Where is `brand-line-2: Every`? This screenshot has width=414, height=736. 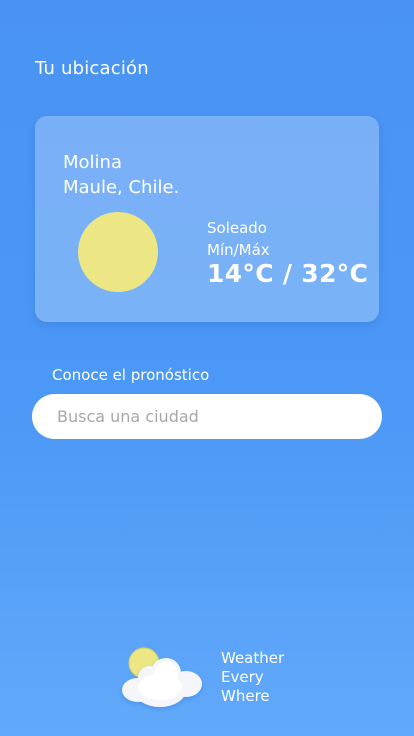 brand-line-2: Every is located at coordinates (242, 677).